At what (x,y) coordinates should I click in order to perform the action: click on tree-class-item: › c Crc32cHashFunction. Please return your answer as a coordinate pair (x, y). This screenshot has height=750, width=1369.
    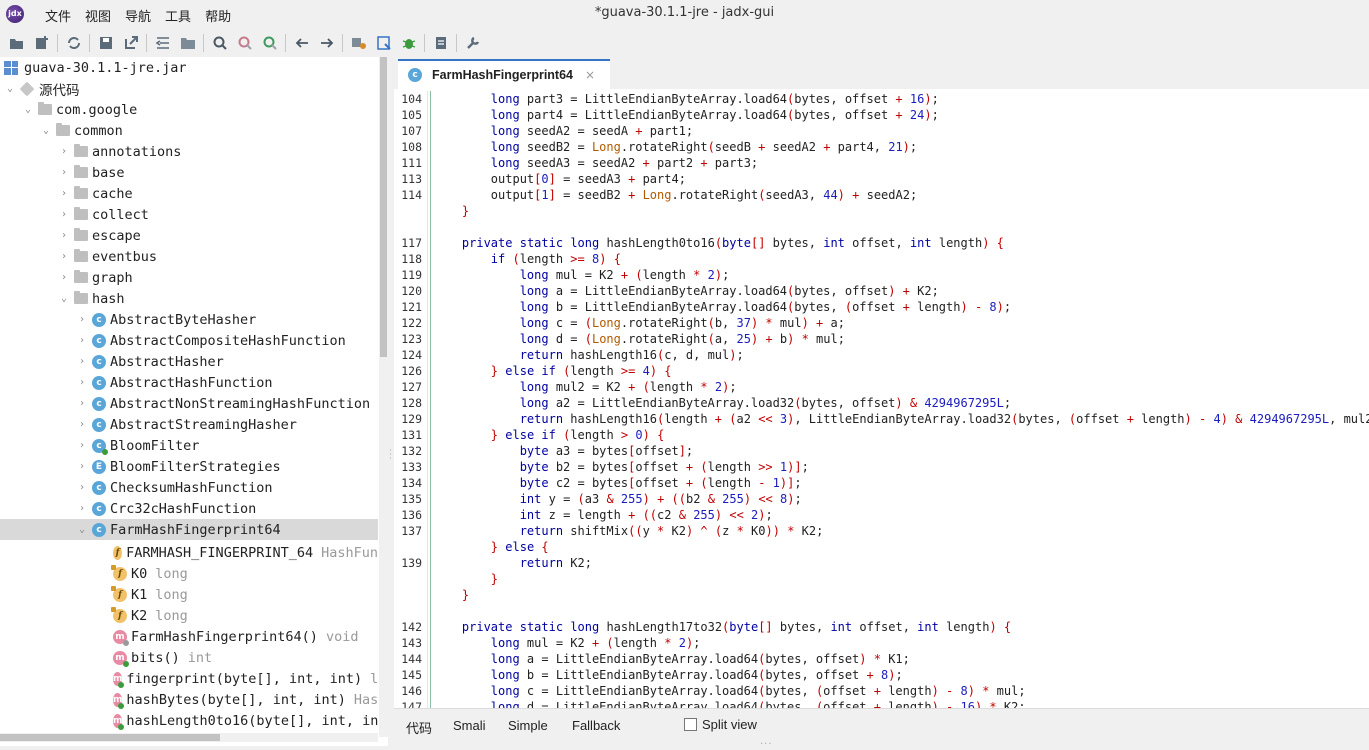
    Looking at the image, I should click on (189, 508).